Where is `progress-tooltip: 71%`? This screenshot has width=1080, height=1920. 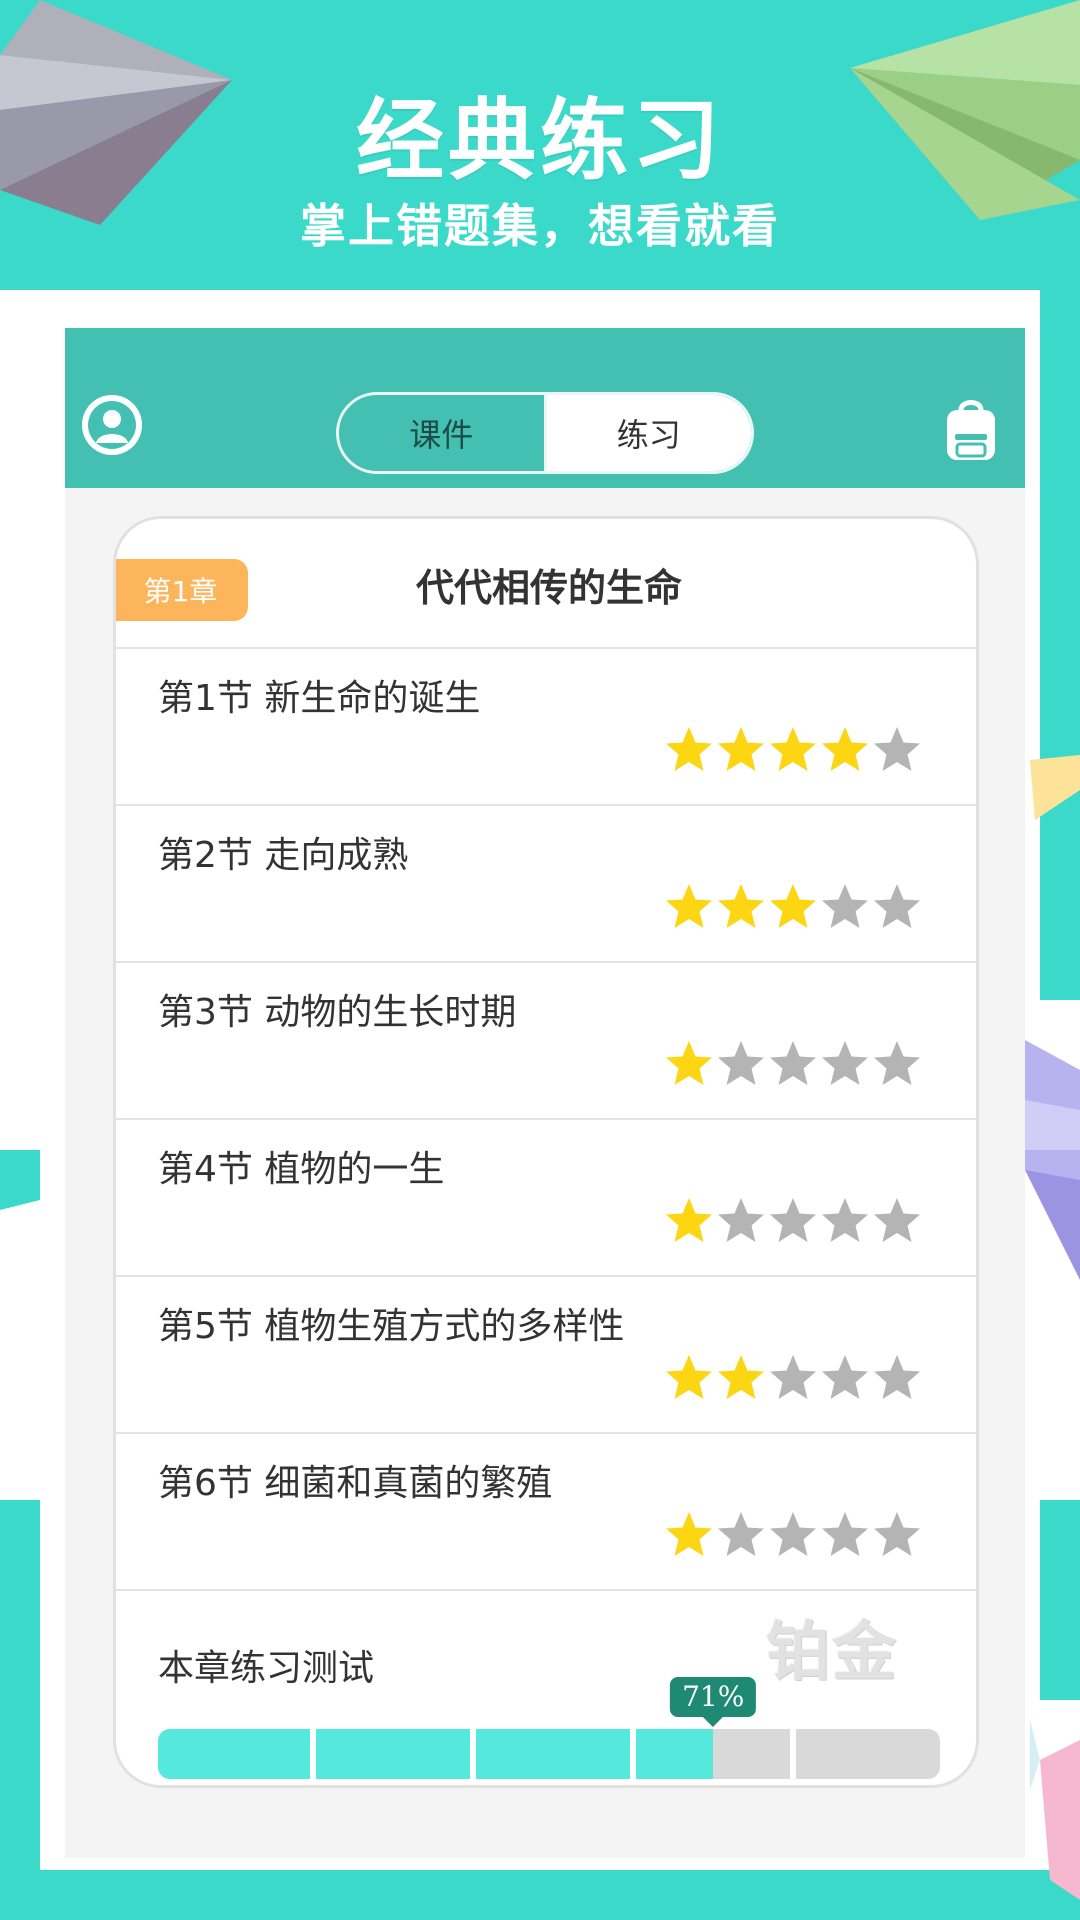 progress-tooltip: 71% is located at coordinates (713, 1702).